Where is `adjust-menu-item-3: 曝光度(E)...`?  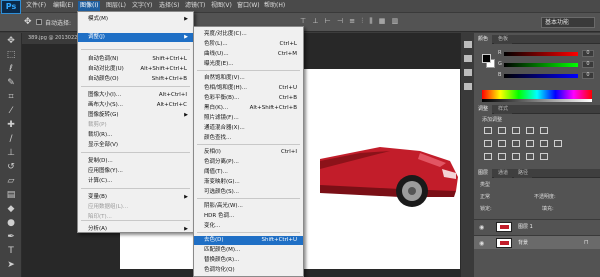 adjust-menu-item-3: 曝光度(E)... is located at coordinates (248, 64).